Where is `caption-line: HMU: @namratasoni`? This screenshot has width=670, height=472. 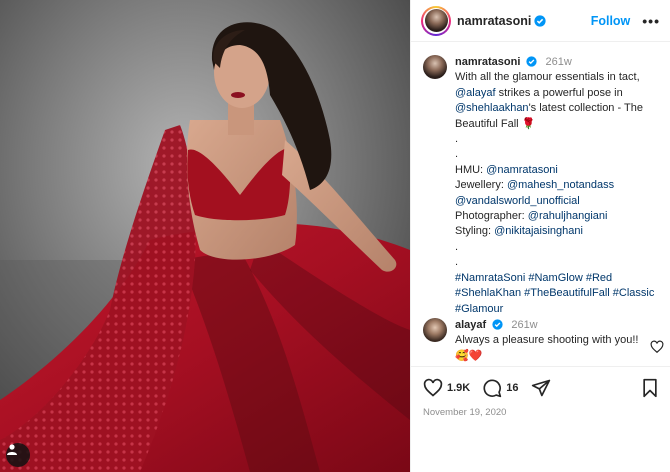
caption-line: HMU: @namratasoni is located at coordinates (557, 170).